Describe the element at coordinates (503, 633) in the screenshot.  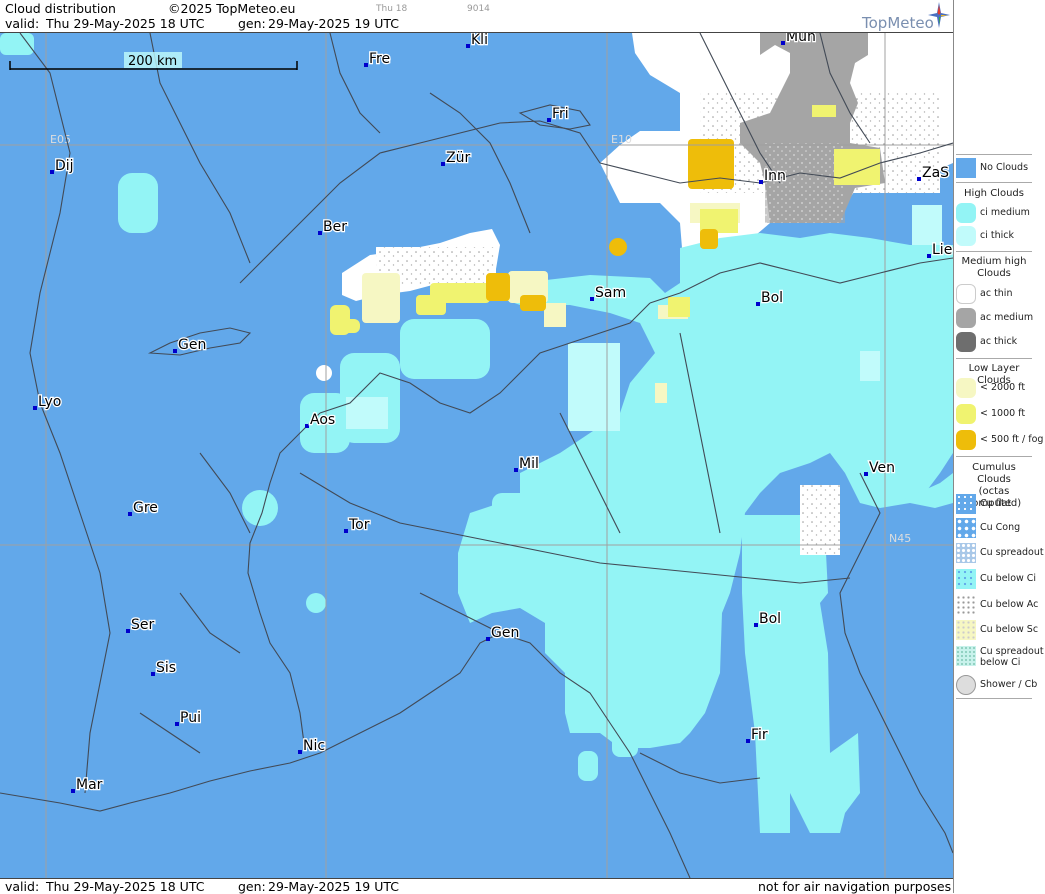
I see `city-gen2: Gen` at that location.